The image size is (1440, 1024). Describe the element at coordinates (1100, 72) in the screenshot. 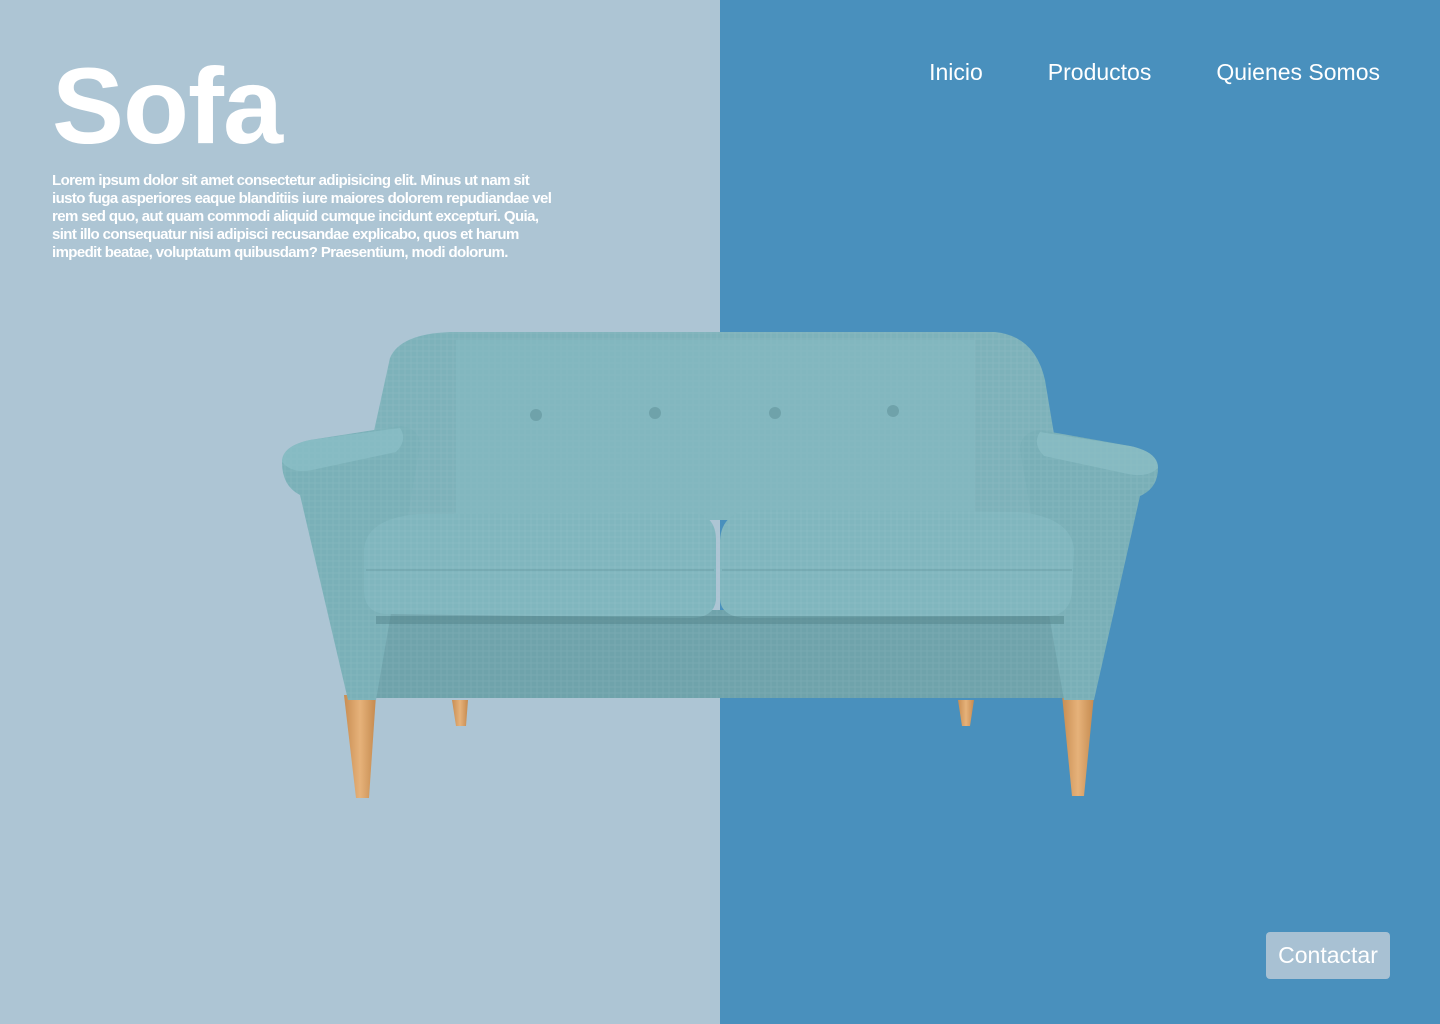

I see `nav-link-productos: Productos` at that location.